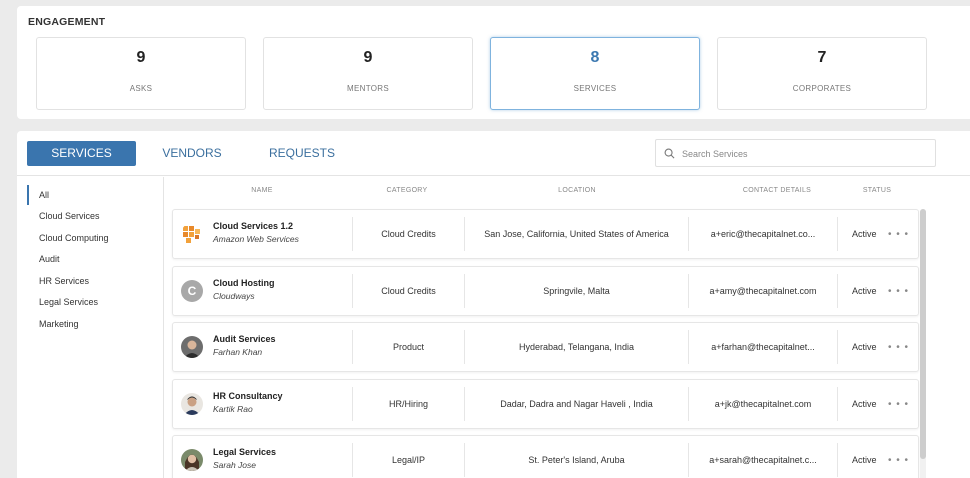 Image resolution: width=970 pixels, height=478 pixels. I want to click on stat-label: SERVICES, so click(595, 88).